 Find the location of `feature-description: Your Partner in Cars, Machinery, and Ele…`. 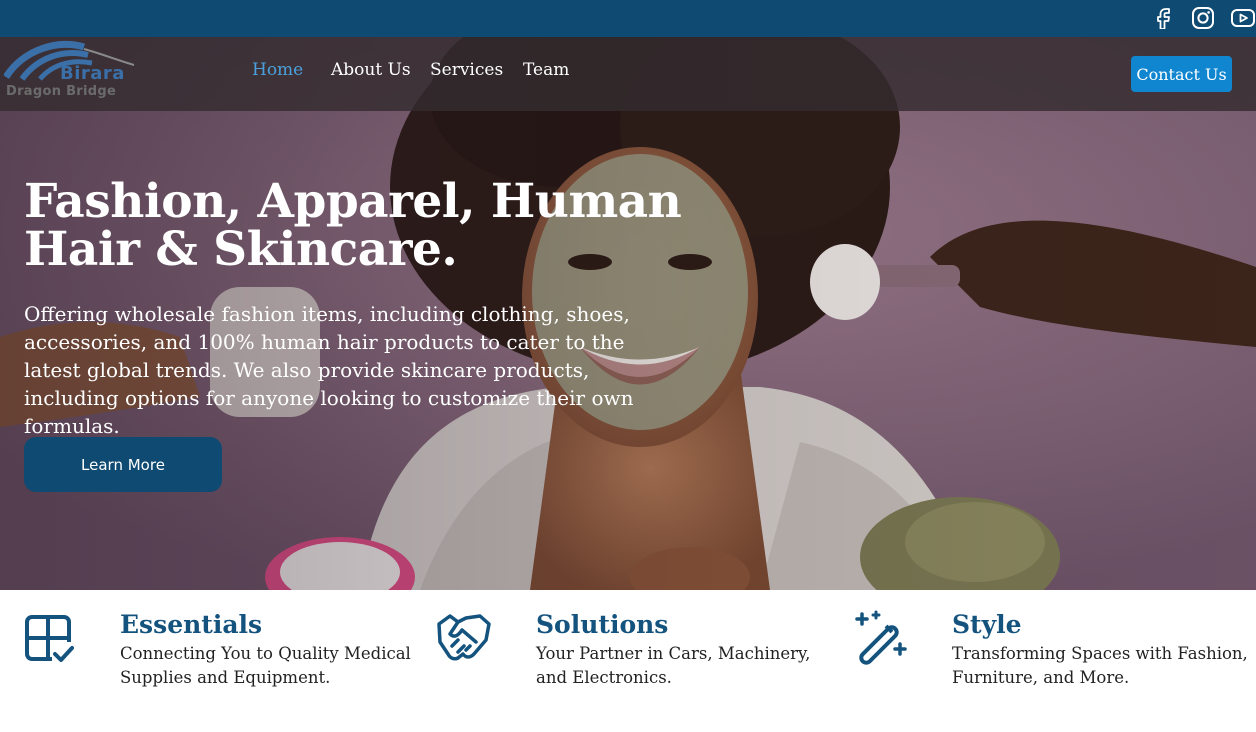

feature-description: Your Partner in Cars, Machinery, and Ele… is located at coordinates (673, 665).